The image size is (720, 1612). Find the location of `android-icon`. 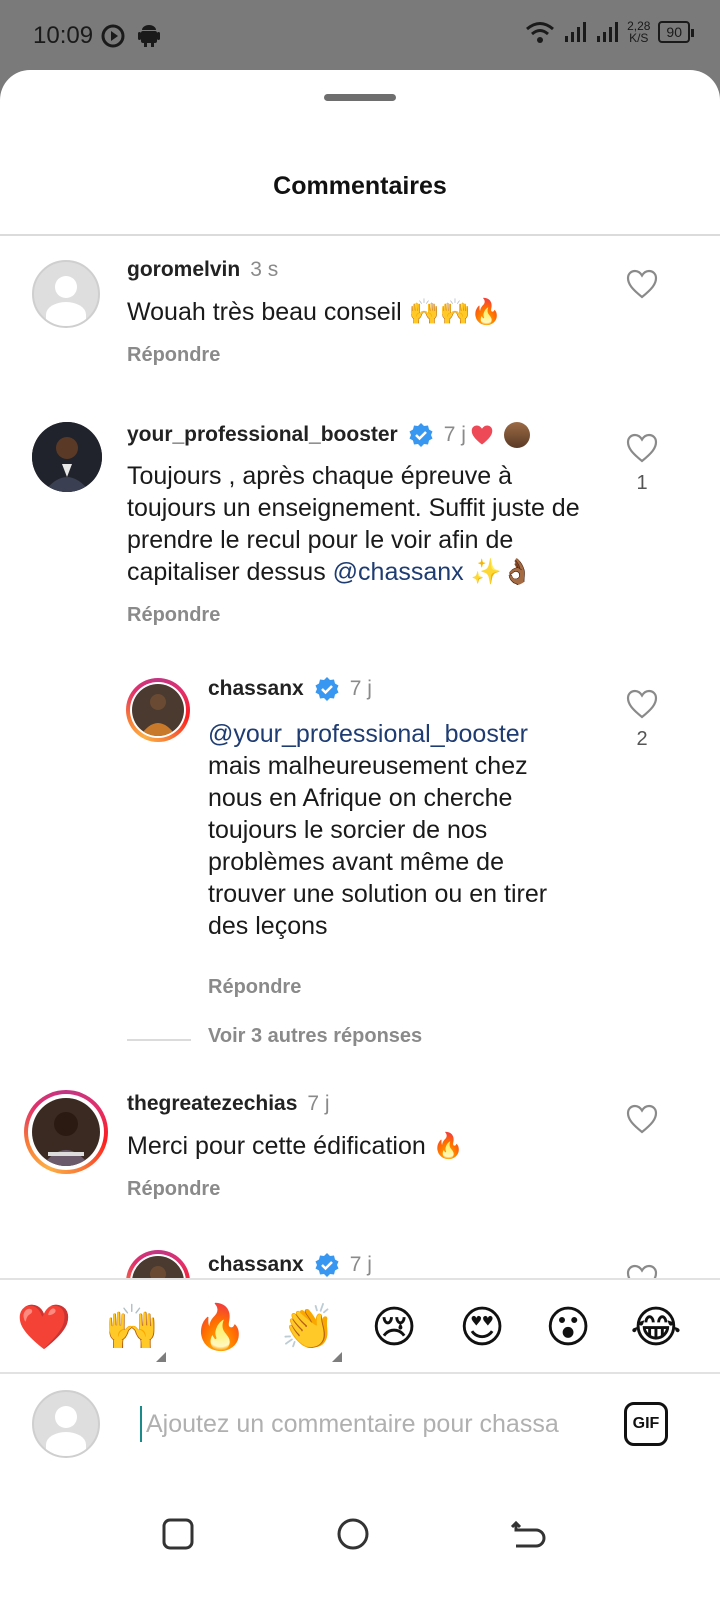

android-icon is located at coordinates (149, 36).